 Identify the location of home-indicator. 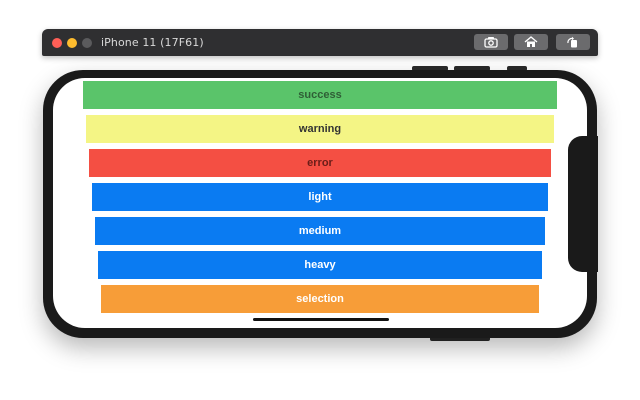
(321, 319).